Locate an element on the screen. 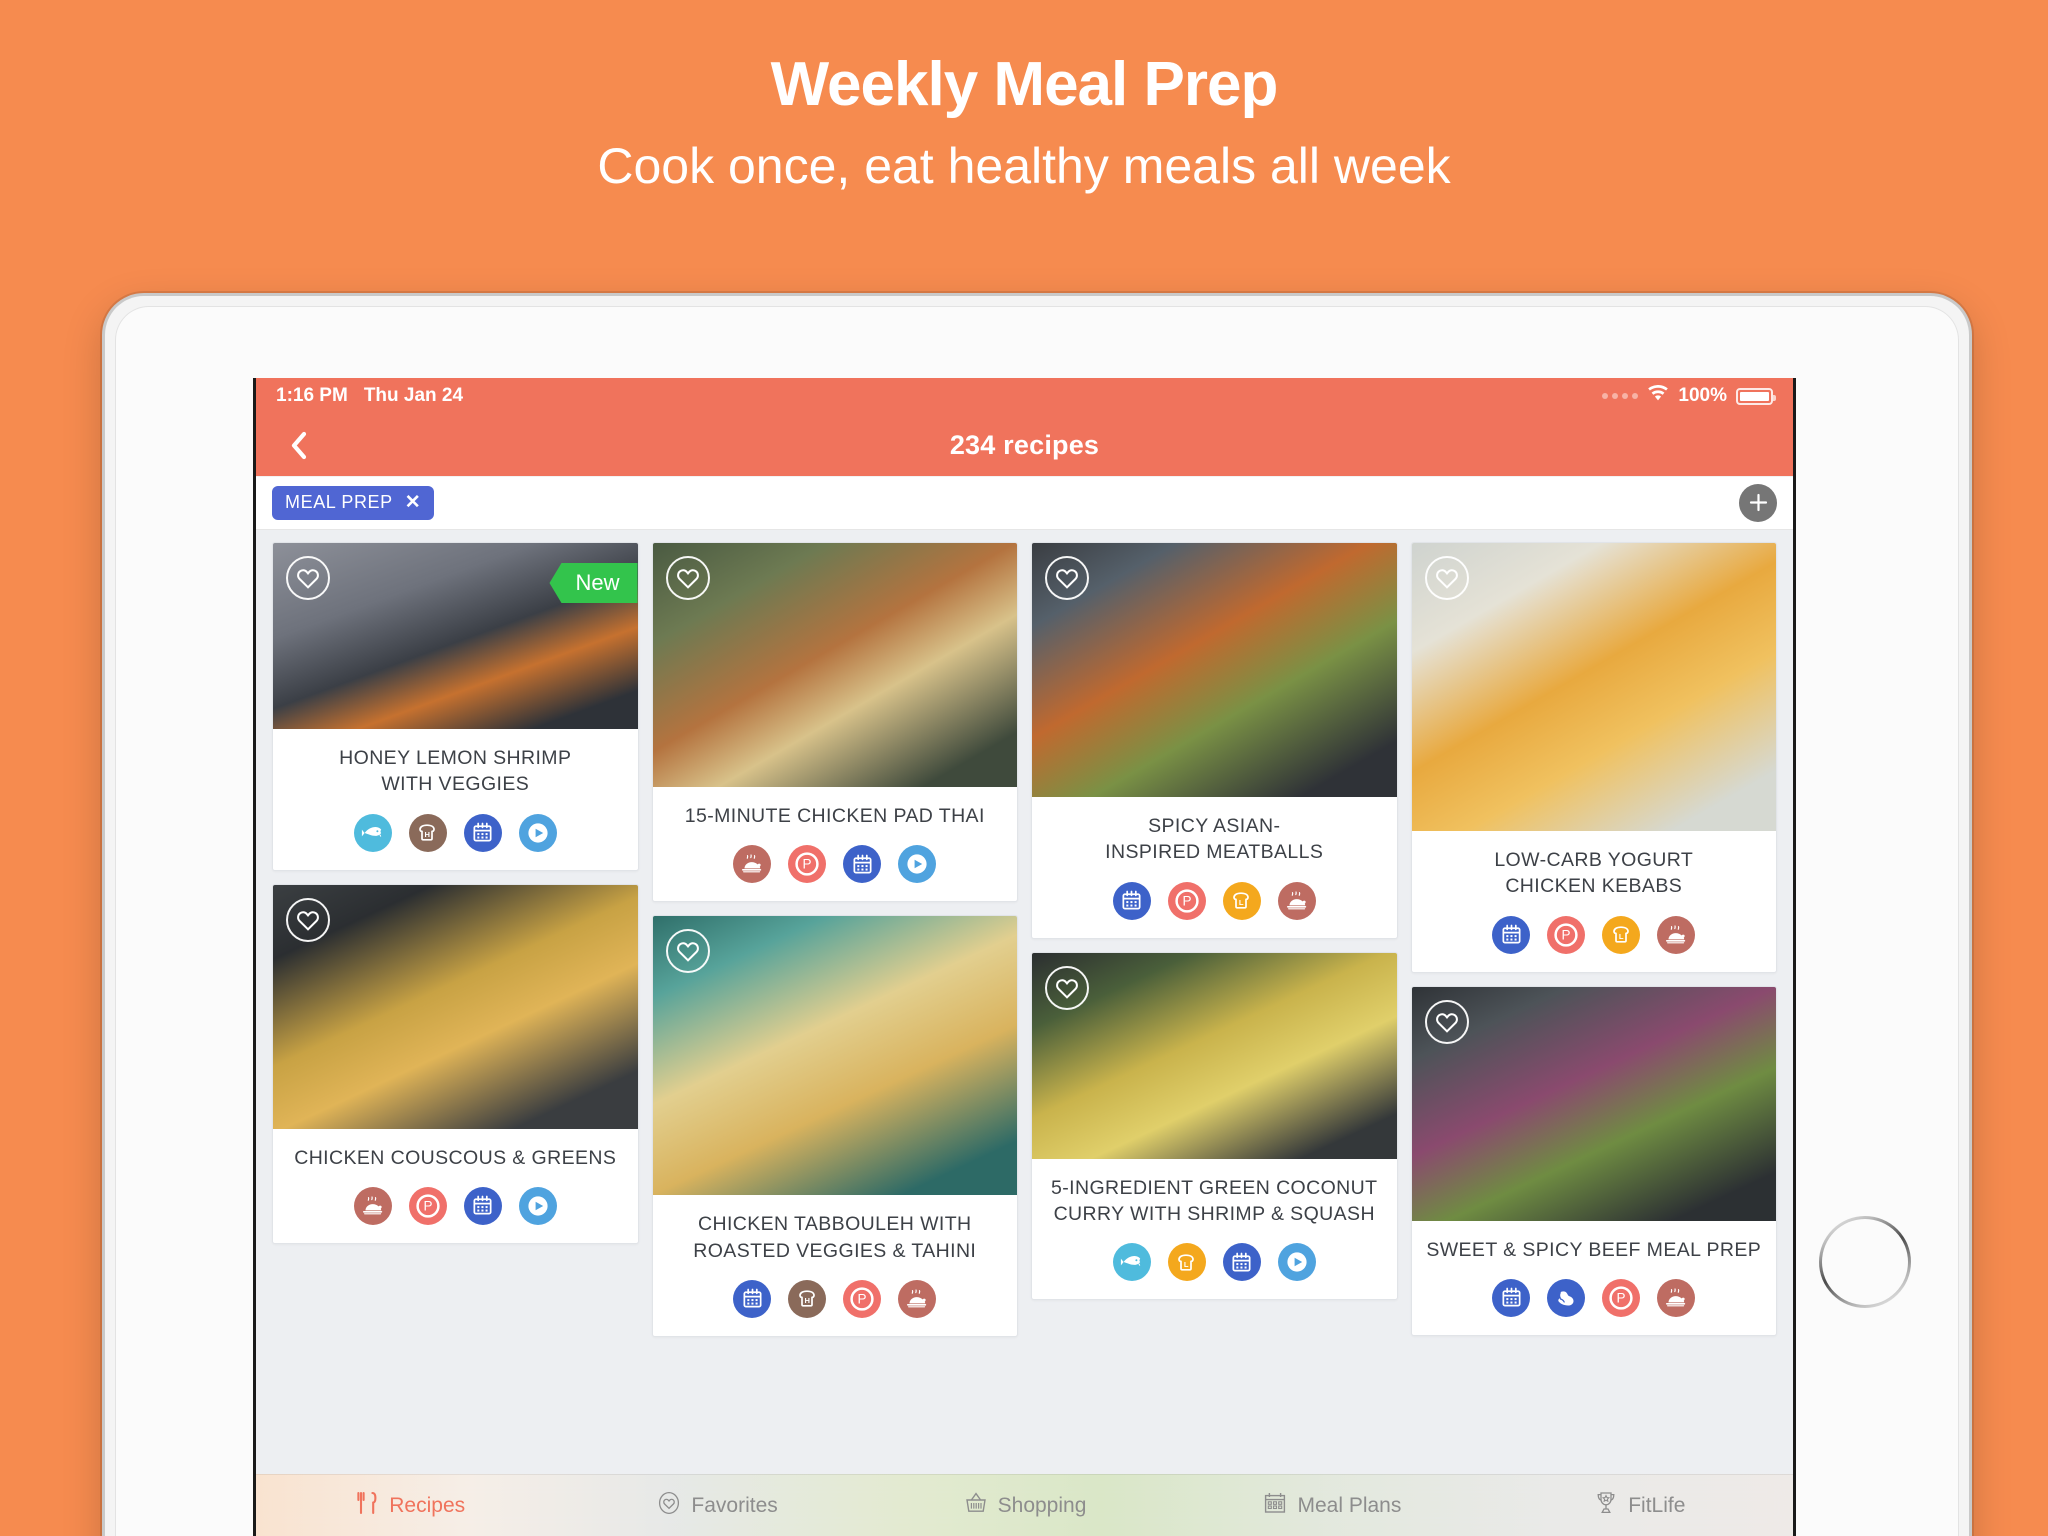 The height and width of the screenshot is (1536, 2048). status-bar: 1:16 PM Thu Jan 24 100% is located at coordinates (1024, 396).